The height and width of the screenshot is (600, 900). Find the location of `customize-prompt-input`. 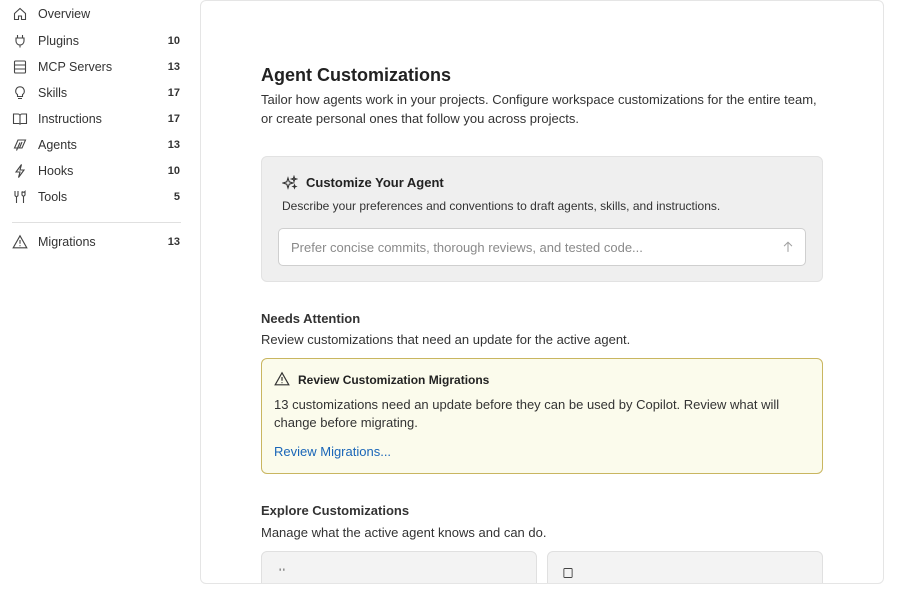

customize-prompt-input is located at coordinates (519, 247).